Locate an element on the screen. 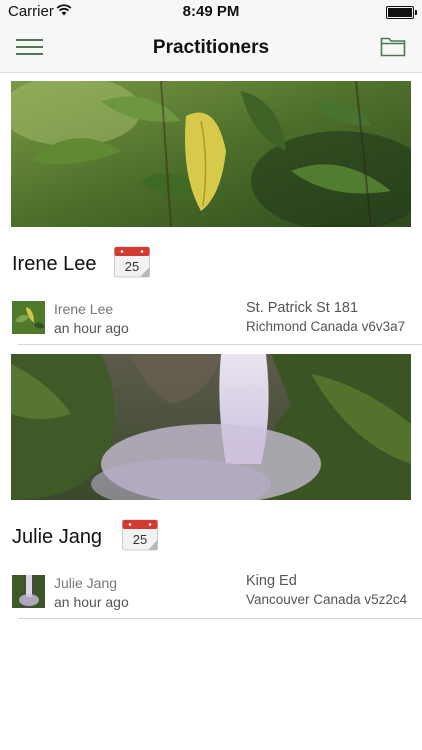 The height and width of the screenshot is (750, 422). address-street: St. Patrick St 181 is located at coordinates (302, 308).